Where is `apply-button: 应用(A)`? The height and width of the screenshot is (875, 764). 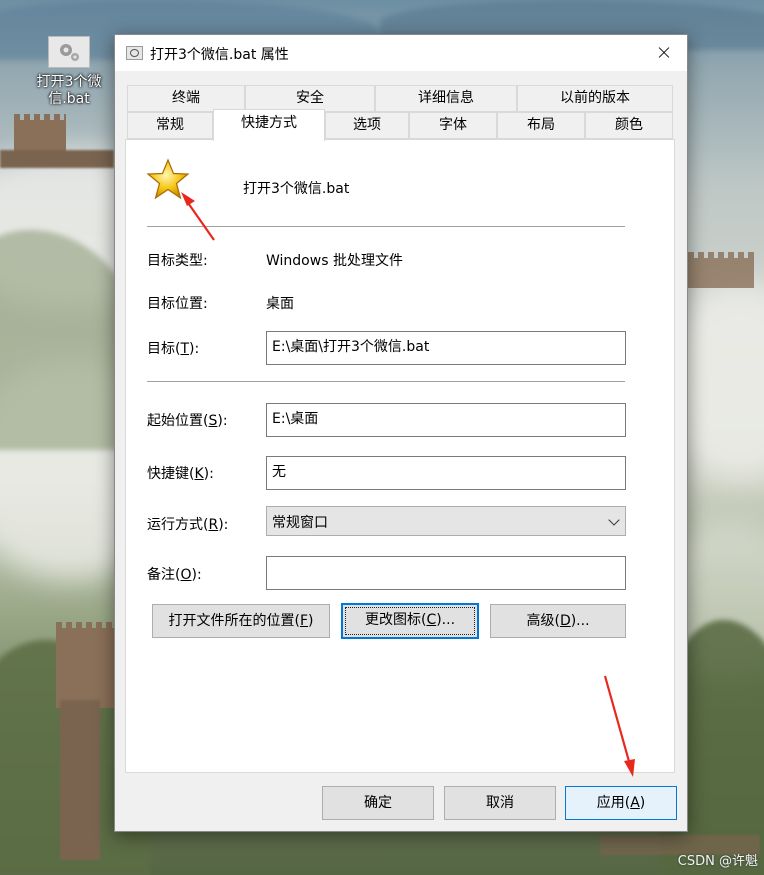 apply-button: 应用(A) is located at coordinates (621, 803).